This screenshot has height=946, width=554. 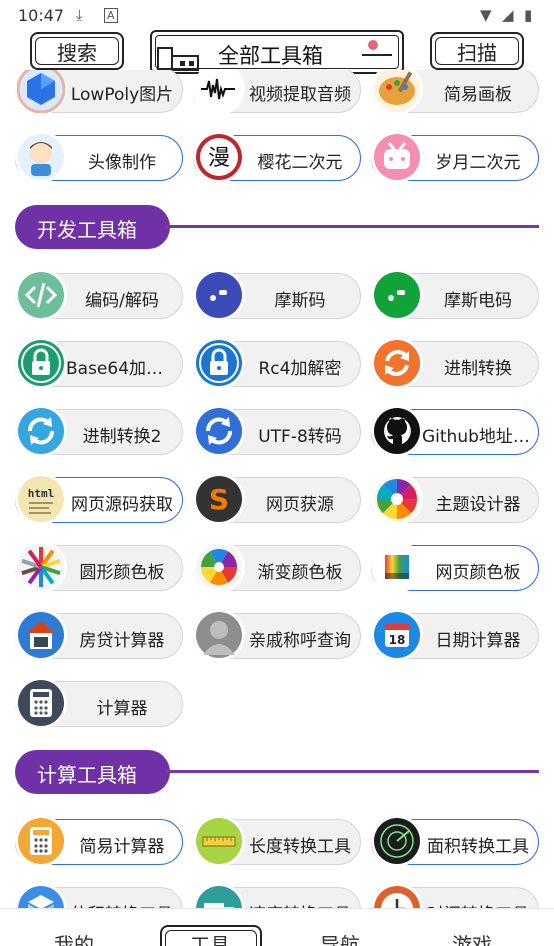 What do you see at coordinates (210, 937) in the screenshot?
I see `nav-tools: 工具` at bounding box center [210, 937].